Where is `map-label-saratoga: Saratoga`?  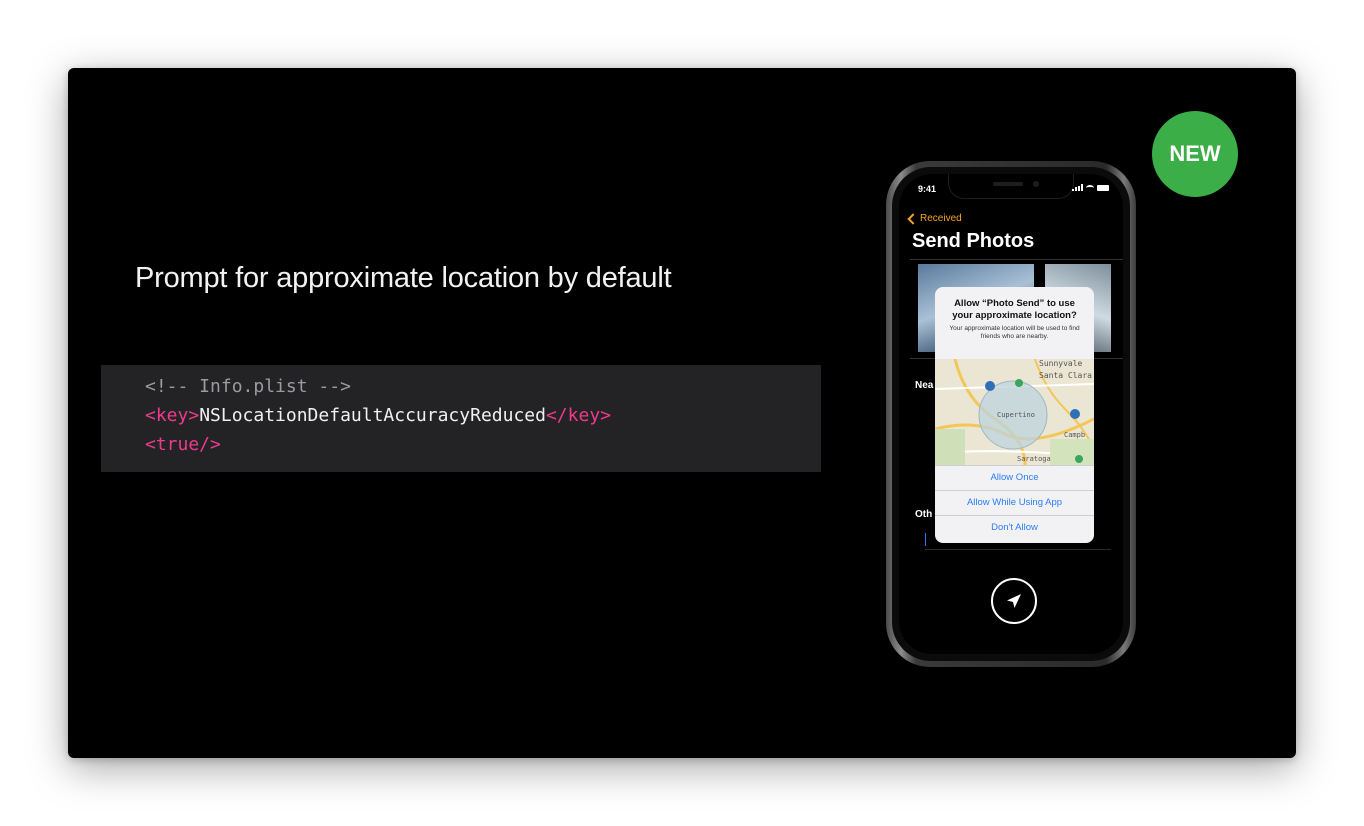
map-label-saratoga: Saratoga is located at coordinates (1034, 459).